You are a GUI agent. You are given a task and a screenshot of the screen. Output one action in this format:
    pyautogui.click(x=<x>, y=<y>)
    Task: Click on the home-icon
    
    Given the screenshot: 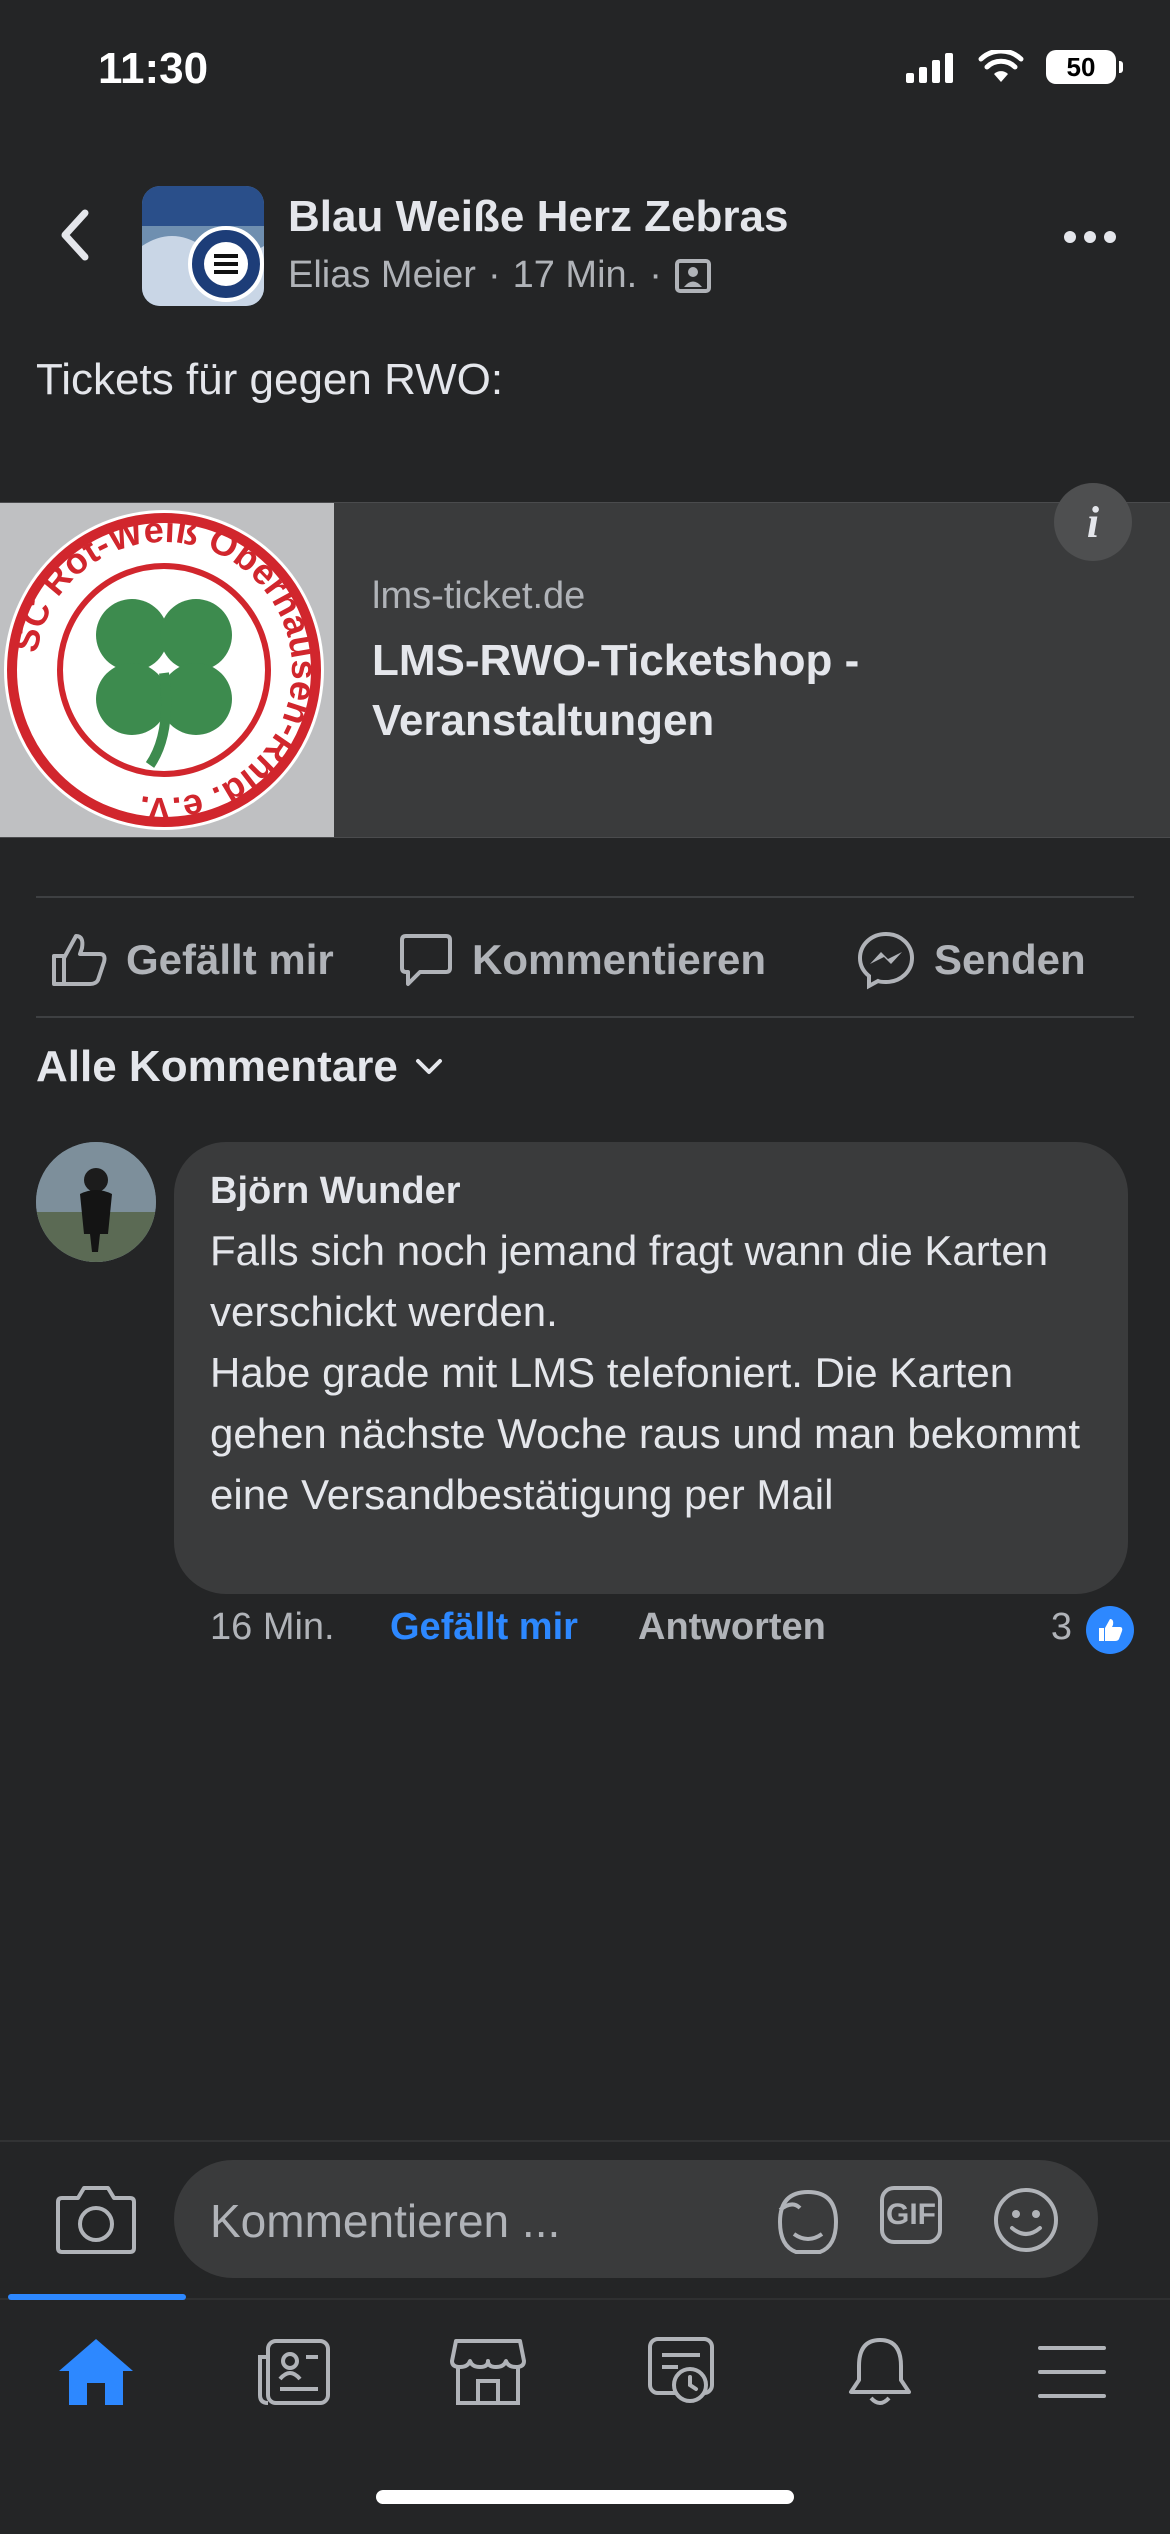 What is the action you would take?
    pyautogui.click(x=96, y=2372)
    